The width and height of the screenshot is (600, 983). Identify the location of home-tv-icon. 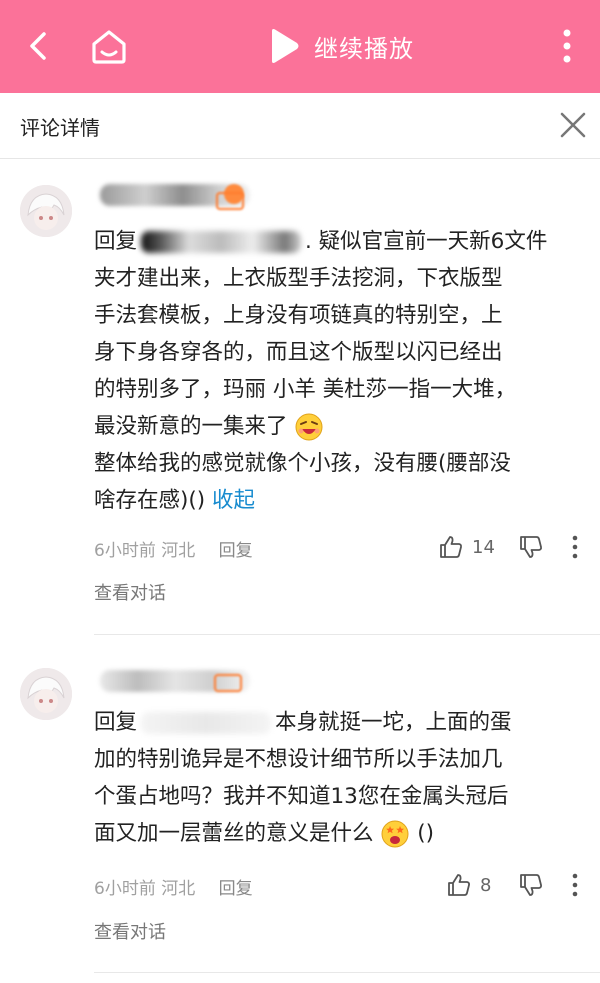
(109, 46).